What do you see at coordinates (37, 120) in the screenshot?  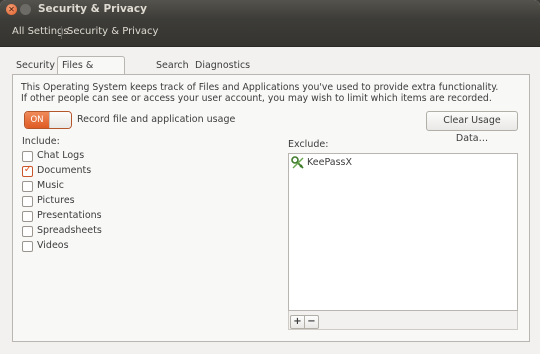 I see `switch-state-label: ON` at bounding box center [37, 120].